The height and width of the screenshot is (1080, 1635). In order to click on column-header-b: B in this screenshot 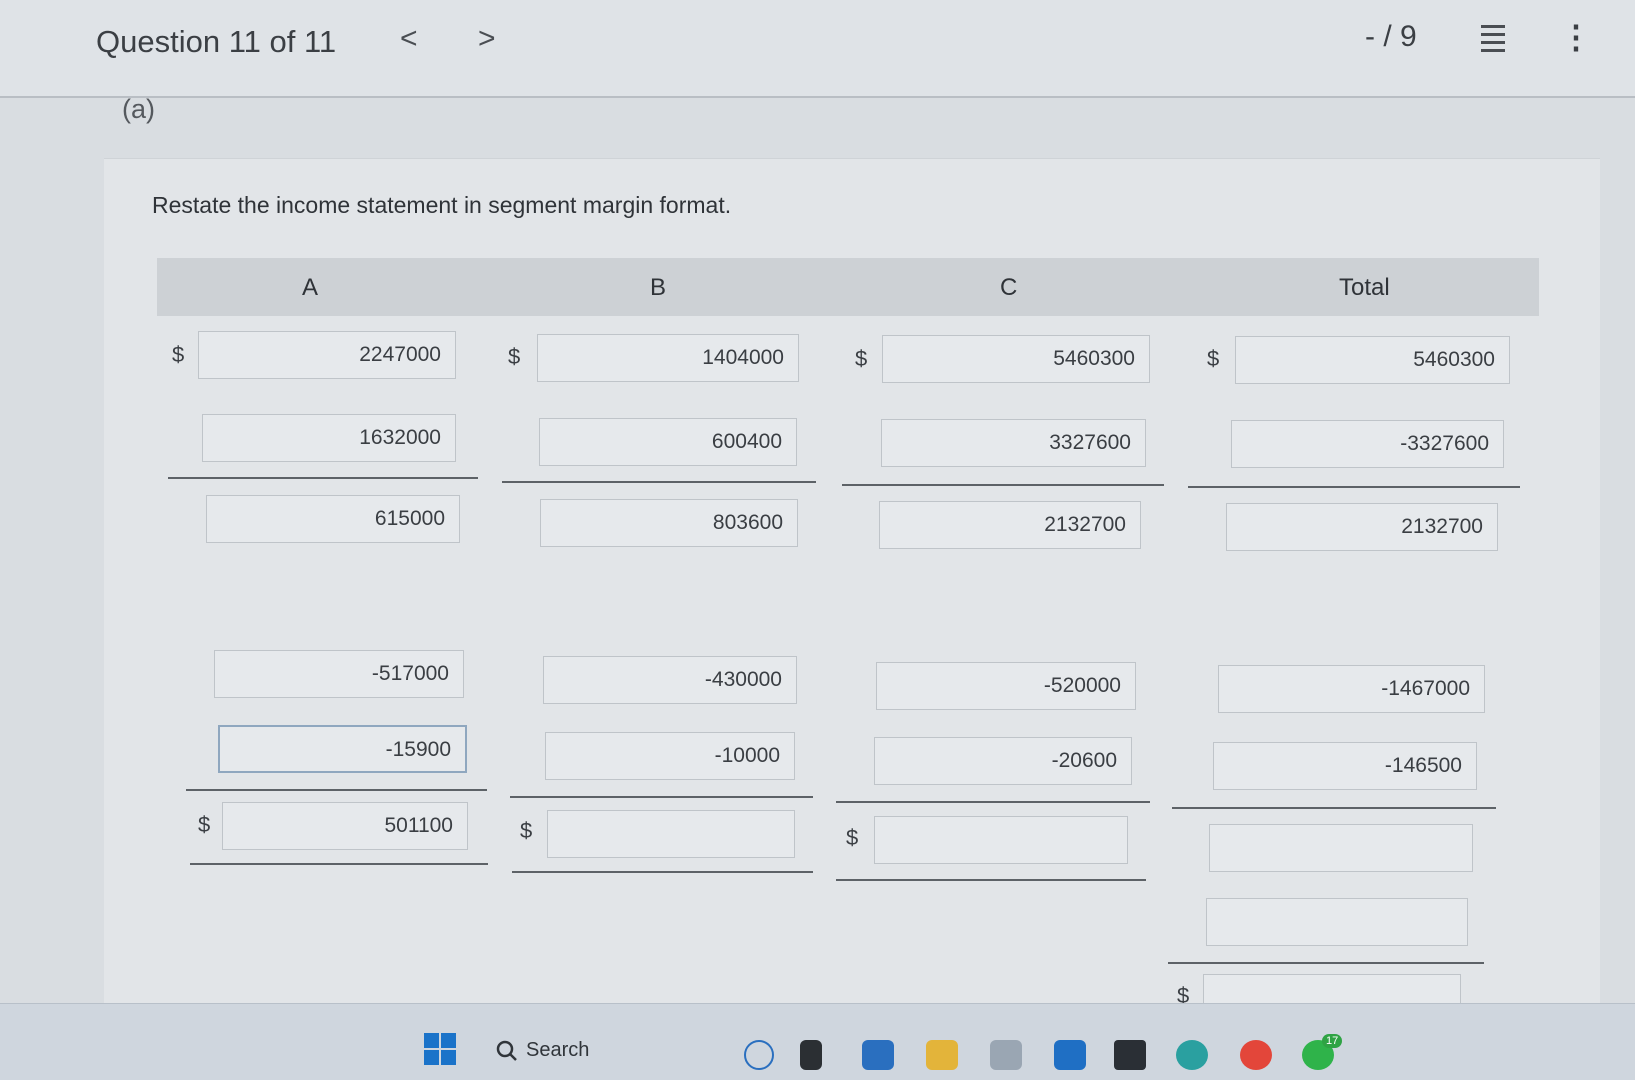, I will do `click(658, 287)`.